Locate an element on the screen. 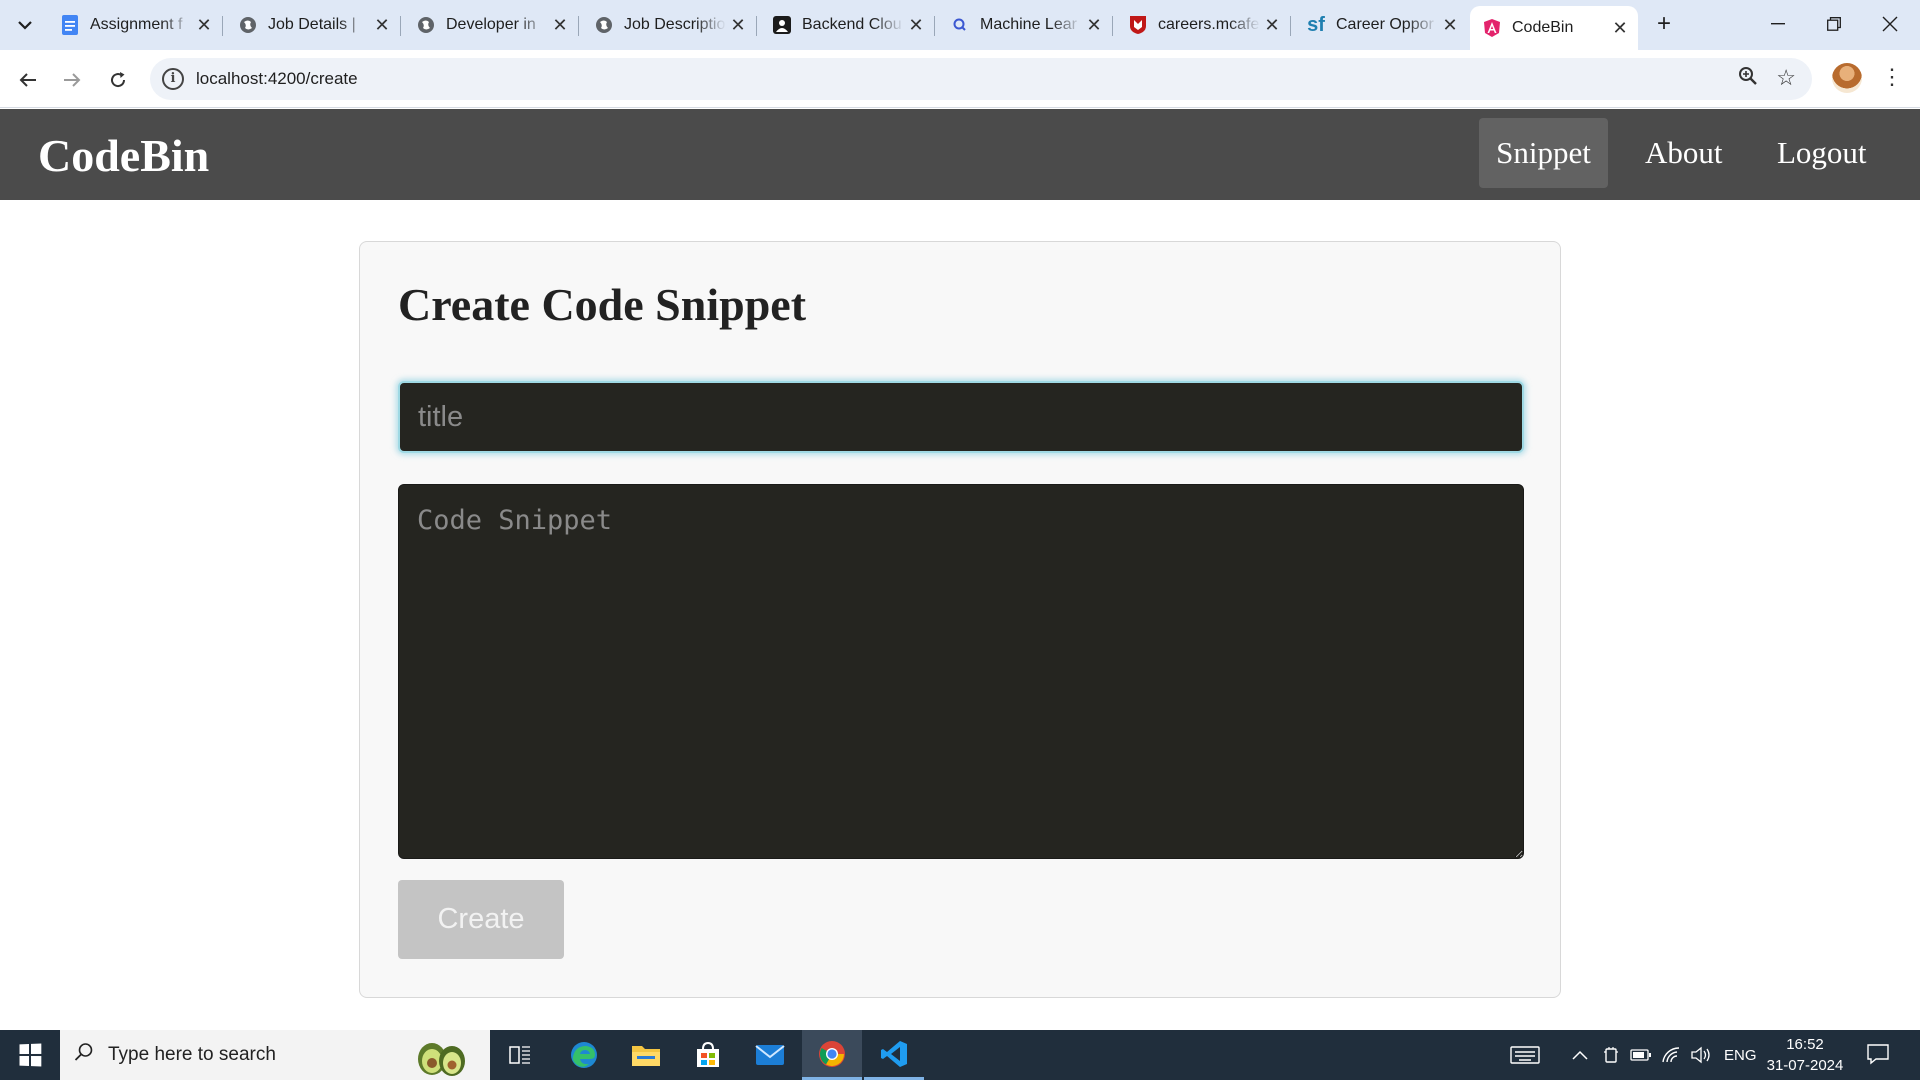 The height and width of the screenshot is (1080, 1920). app-navbar: CodeBin Snippet About Logout is located at coordinates (960, 154).